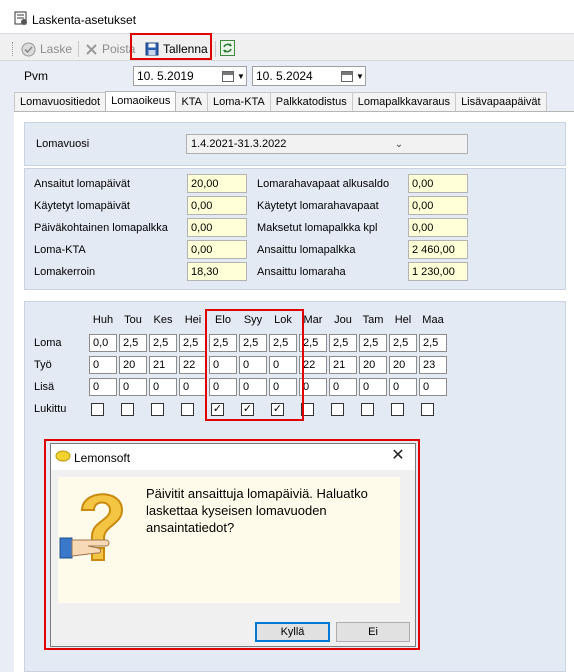  I want to click on close-icon: ✕, so click(398, 456).